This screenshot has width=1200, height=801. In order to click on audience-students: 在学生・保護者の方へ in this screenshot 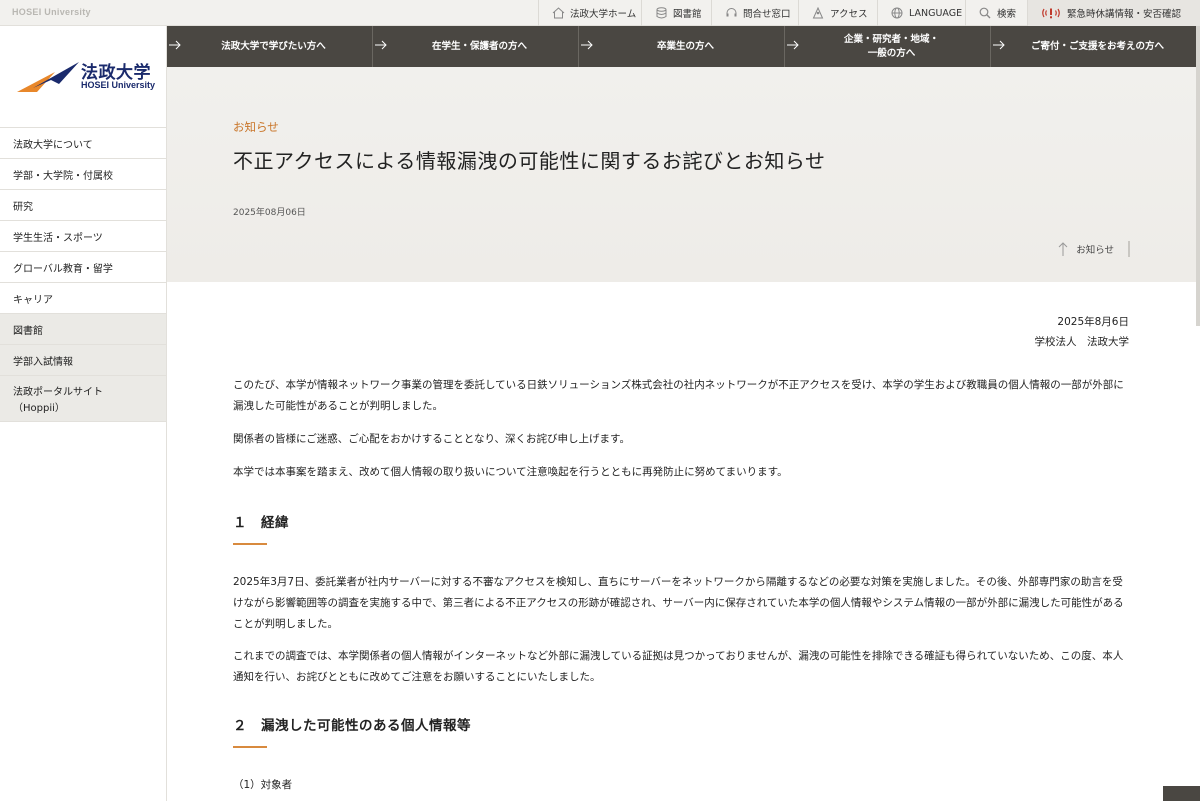, I will do `click(475, 46)`.